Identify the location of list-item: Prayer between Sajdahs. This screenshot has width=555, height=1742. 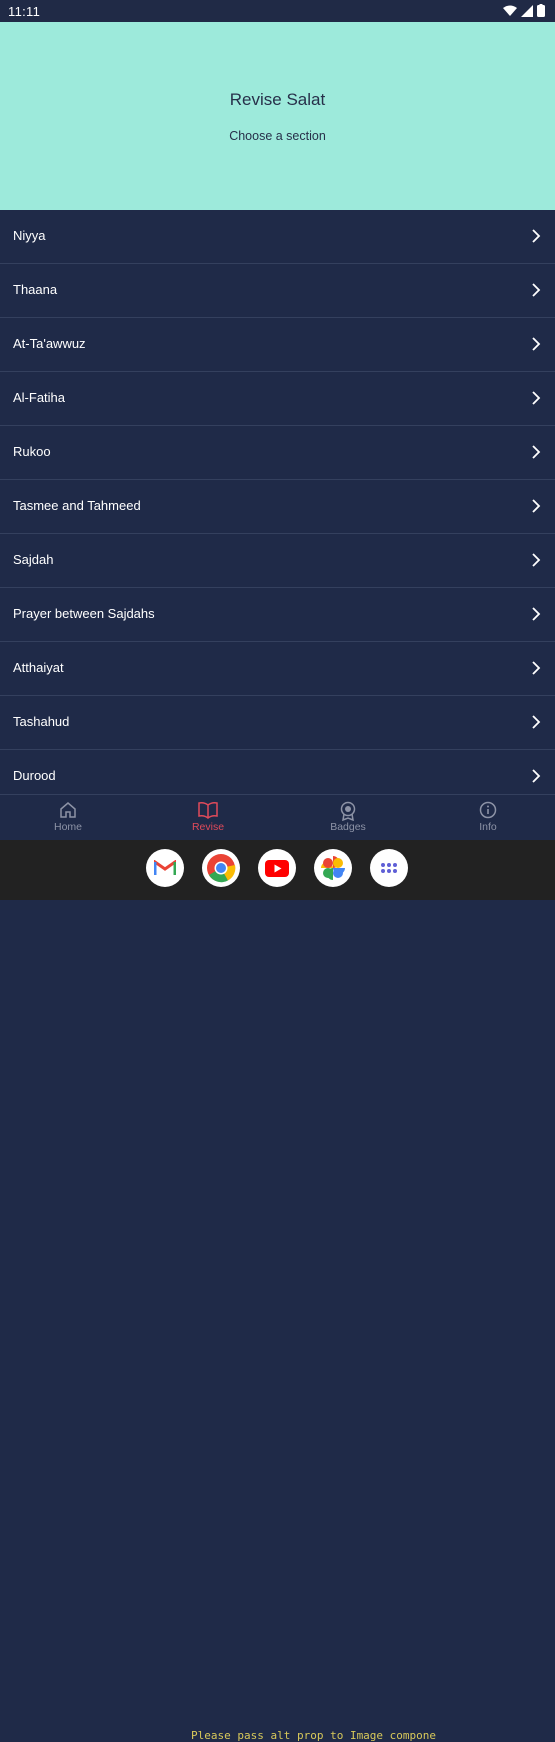
(277, 615).